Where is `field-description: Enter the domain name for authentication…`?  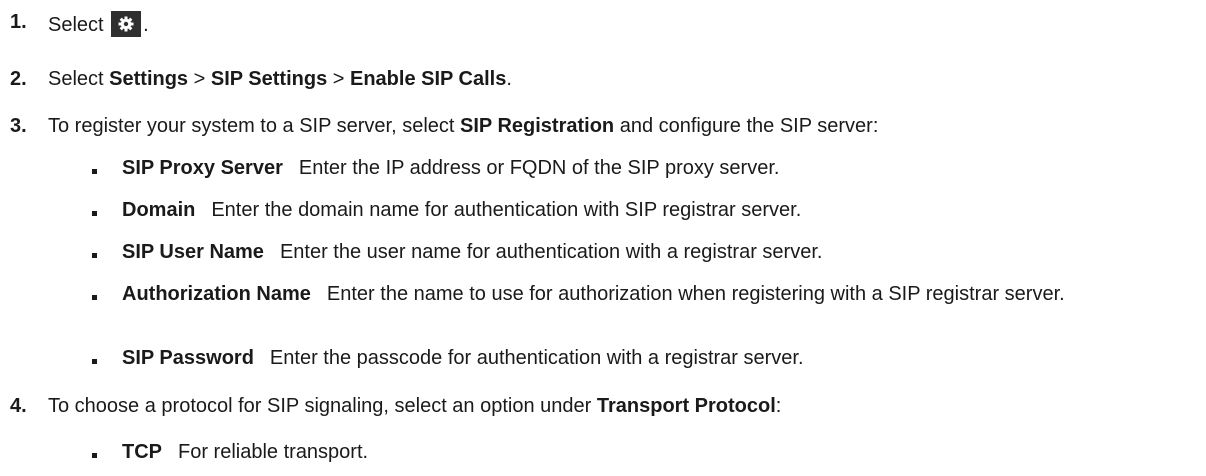
field-description: Enter the domain name for authentication… is located at coordinates (506, 210).